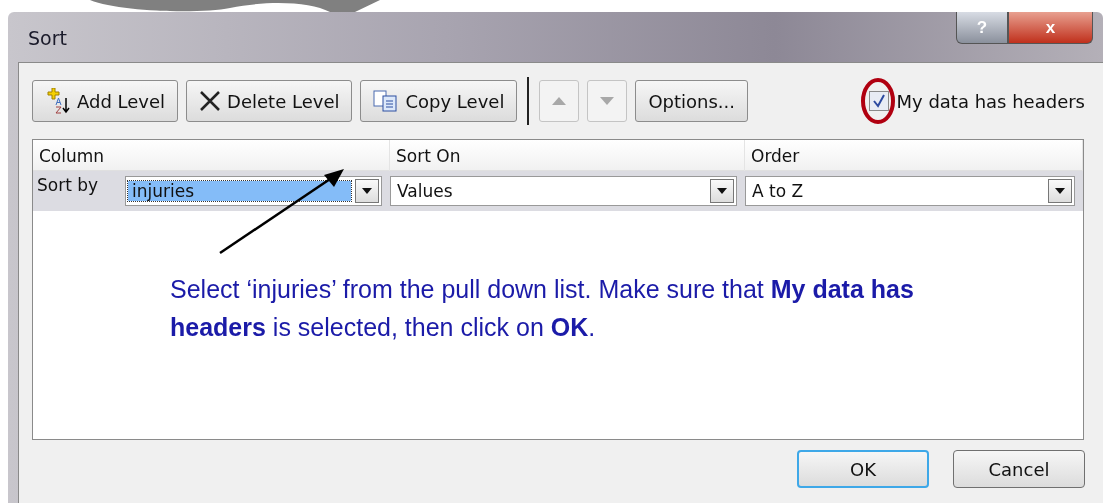 This screenshot has width=1103, height=503. I want to click on ok-button: OK, so click(863, 469).